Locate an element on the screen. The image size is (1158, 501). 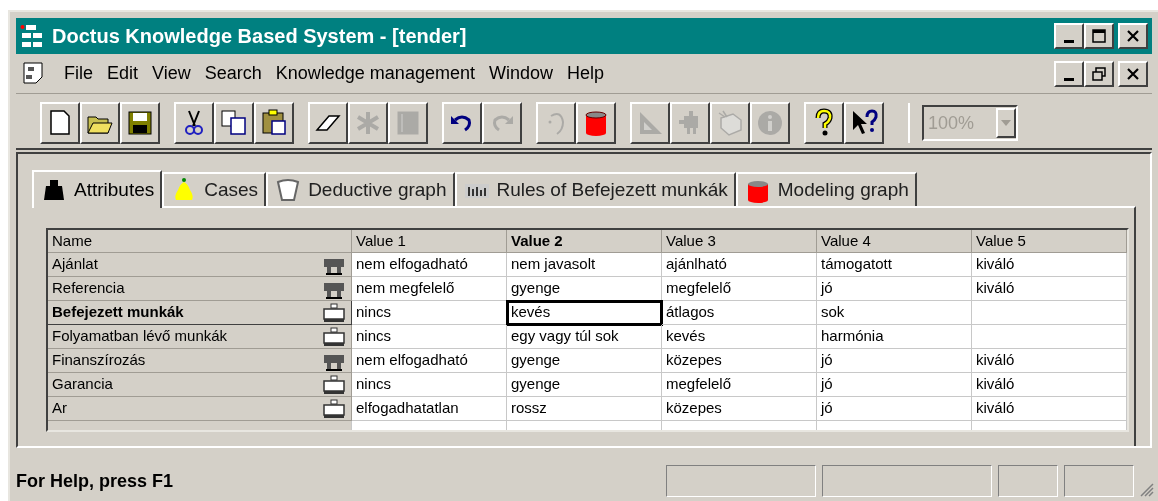
menu-item: Edit is located at coordinates (123, 73).